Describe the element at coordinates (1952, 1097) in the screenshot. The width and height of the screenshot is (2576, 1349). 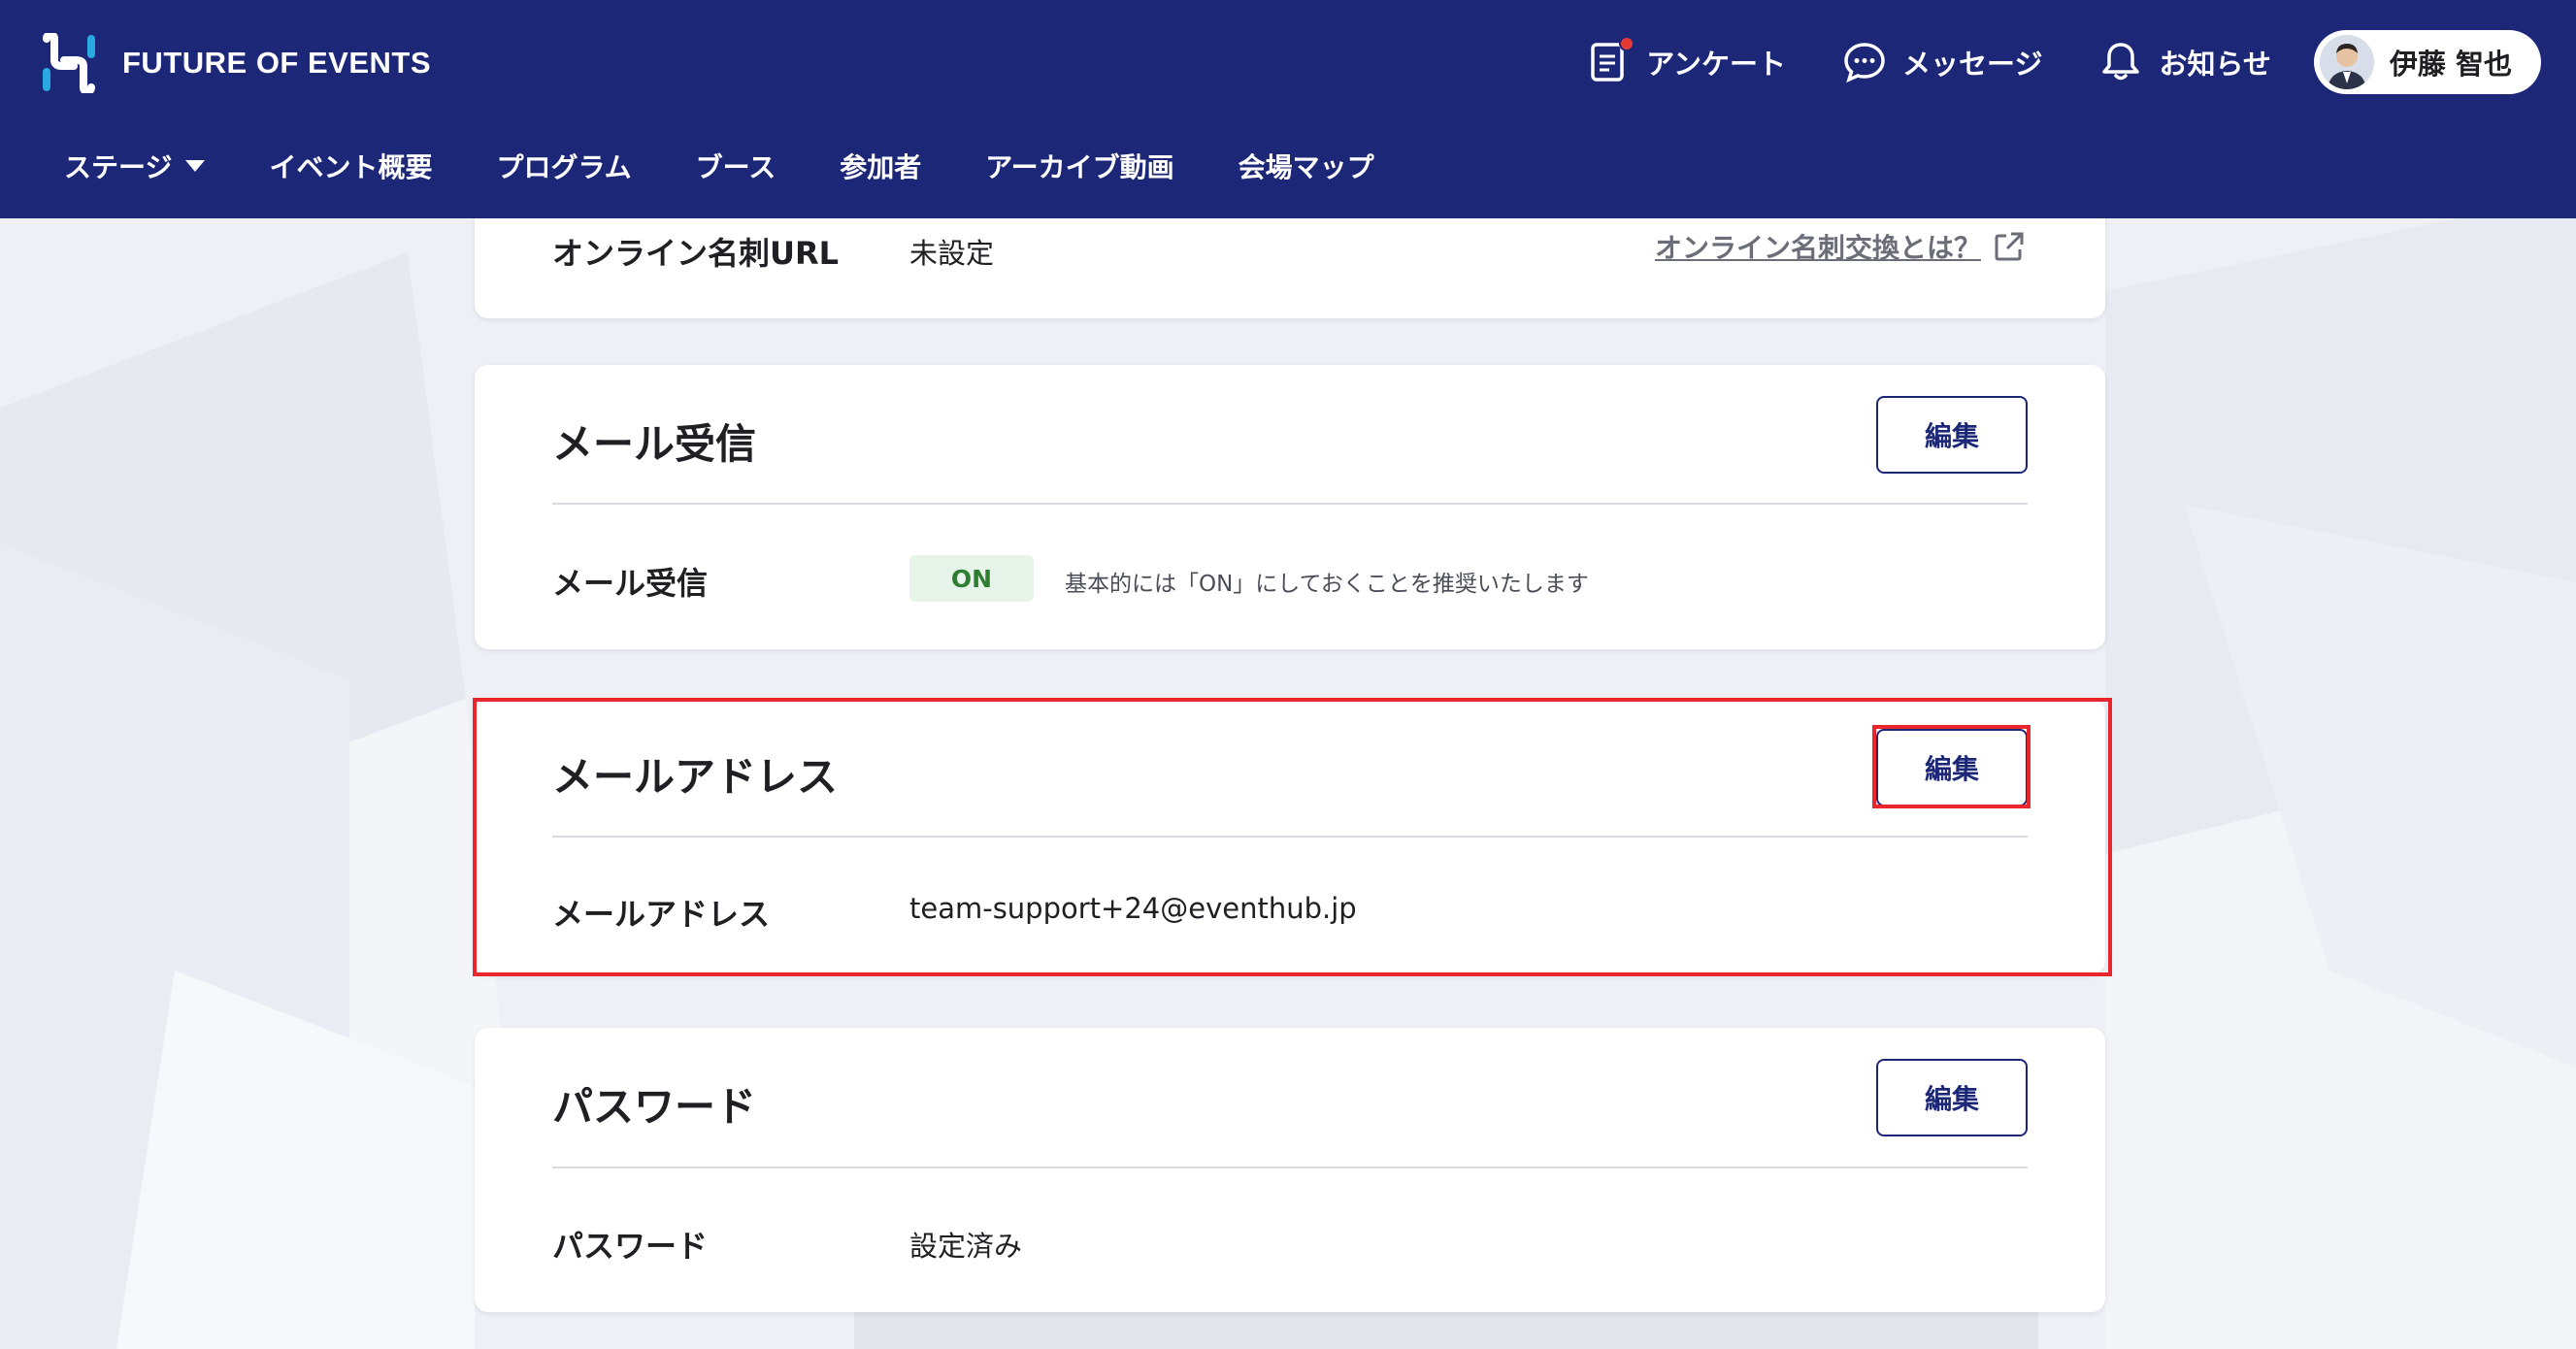
I see `password-edit-button: 編集` at that location.